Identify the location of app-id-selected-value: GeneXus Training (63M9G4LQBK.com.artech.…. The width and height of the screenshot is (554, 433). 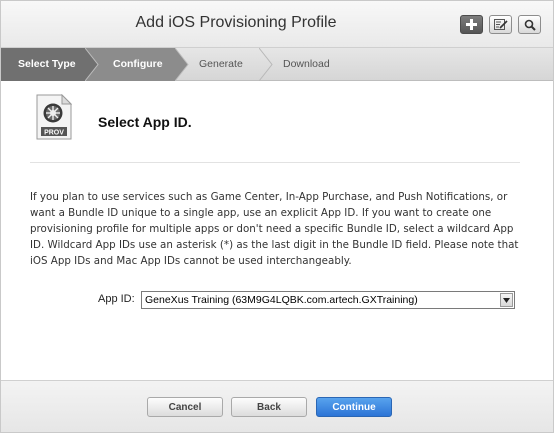
(281, 300).